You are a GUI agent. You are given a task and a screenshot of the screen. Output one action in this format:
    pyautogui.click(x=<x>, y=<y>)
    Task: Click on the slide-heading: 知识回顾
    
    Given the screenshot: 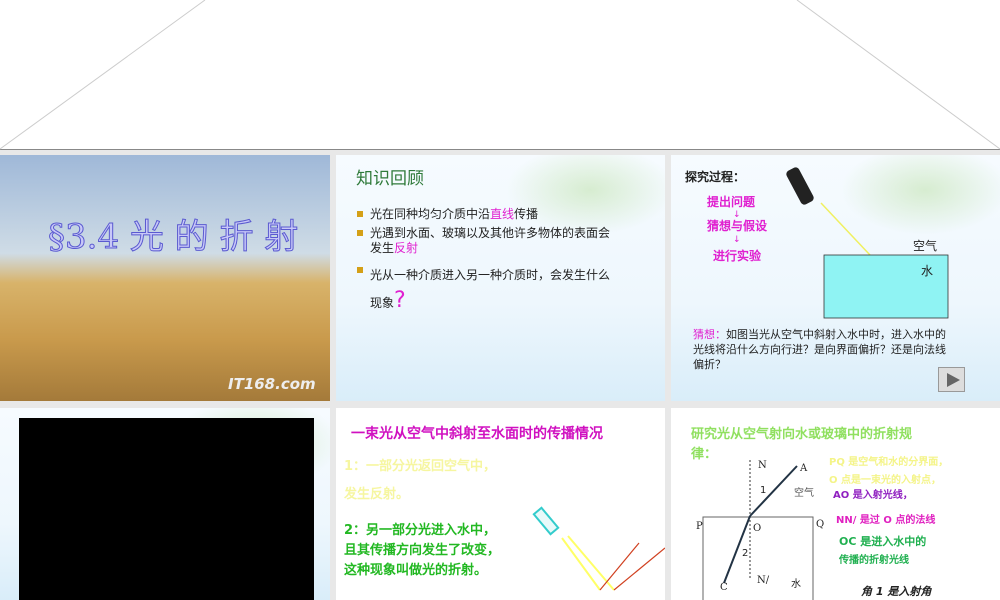 What is the action you would take?
    pyautogui.click(x=390, y=179)
    